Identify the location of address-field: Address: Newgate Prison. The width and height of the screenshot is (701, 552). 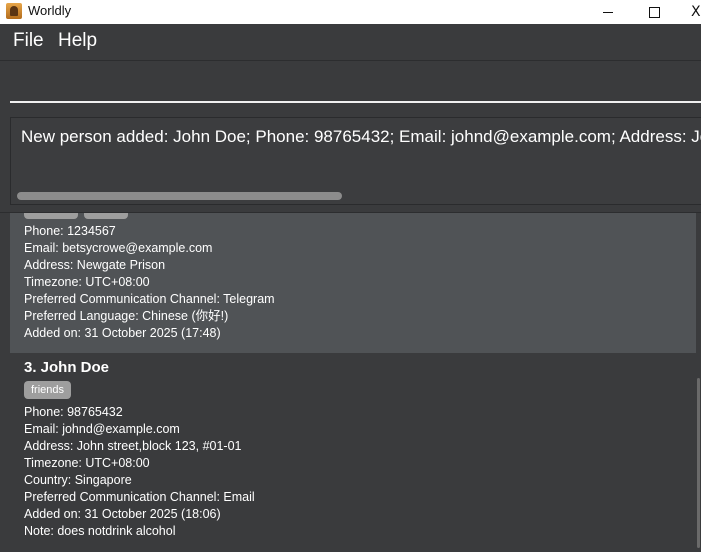
(95, 265).